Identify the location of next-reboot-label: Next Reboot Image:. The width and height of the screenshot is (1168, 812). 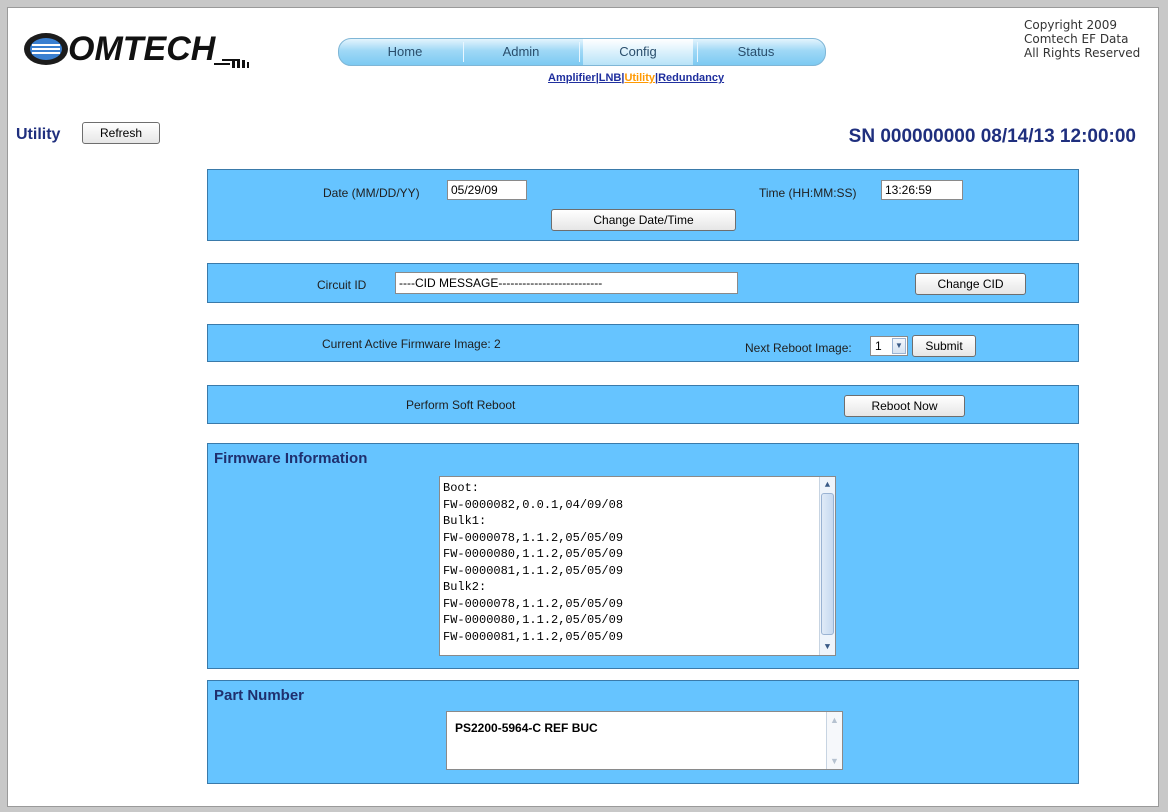
(798, 348).